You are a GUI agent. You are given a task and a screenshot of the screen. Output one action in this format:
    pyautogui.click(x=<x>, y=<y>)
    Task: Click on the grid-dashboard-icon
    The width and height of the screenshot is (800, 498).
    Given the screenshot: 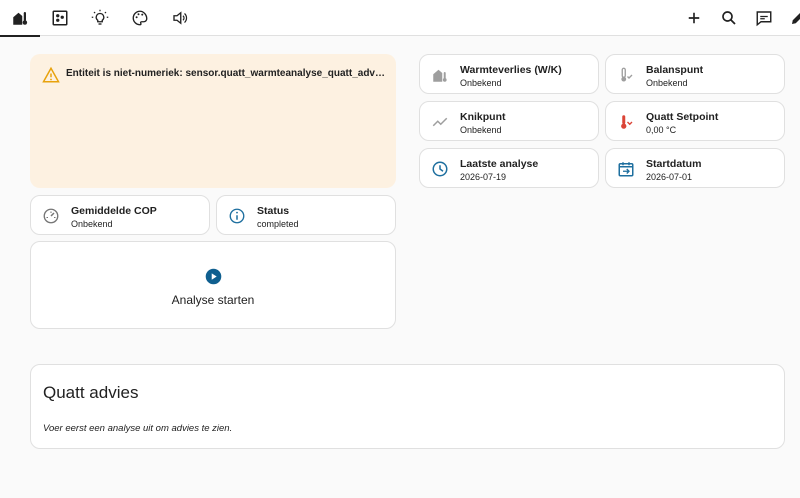 What is the action you would take?
    pyautogui.click(x=60, y=18)
    